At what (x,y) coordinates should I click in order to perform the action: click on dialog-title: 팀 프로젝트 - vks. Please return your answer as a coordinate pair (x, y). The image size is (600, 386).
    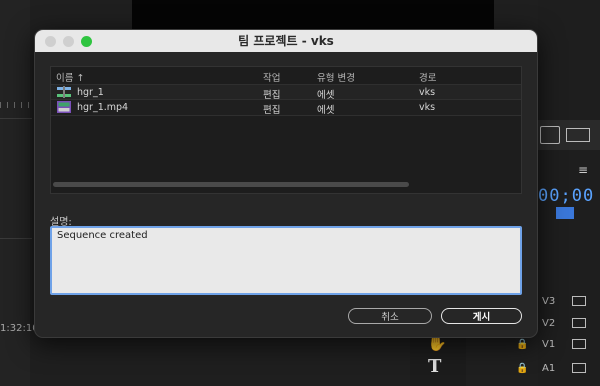
    Looking at the image, I should click on (286, 41).